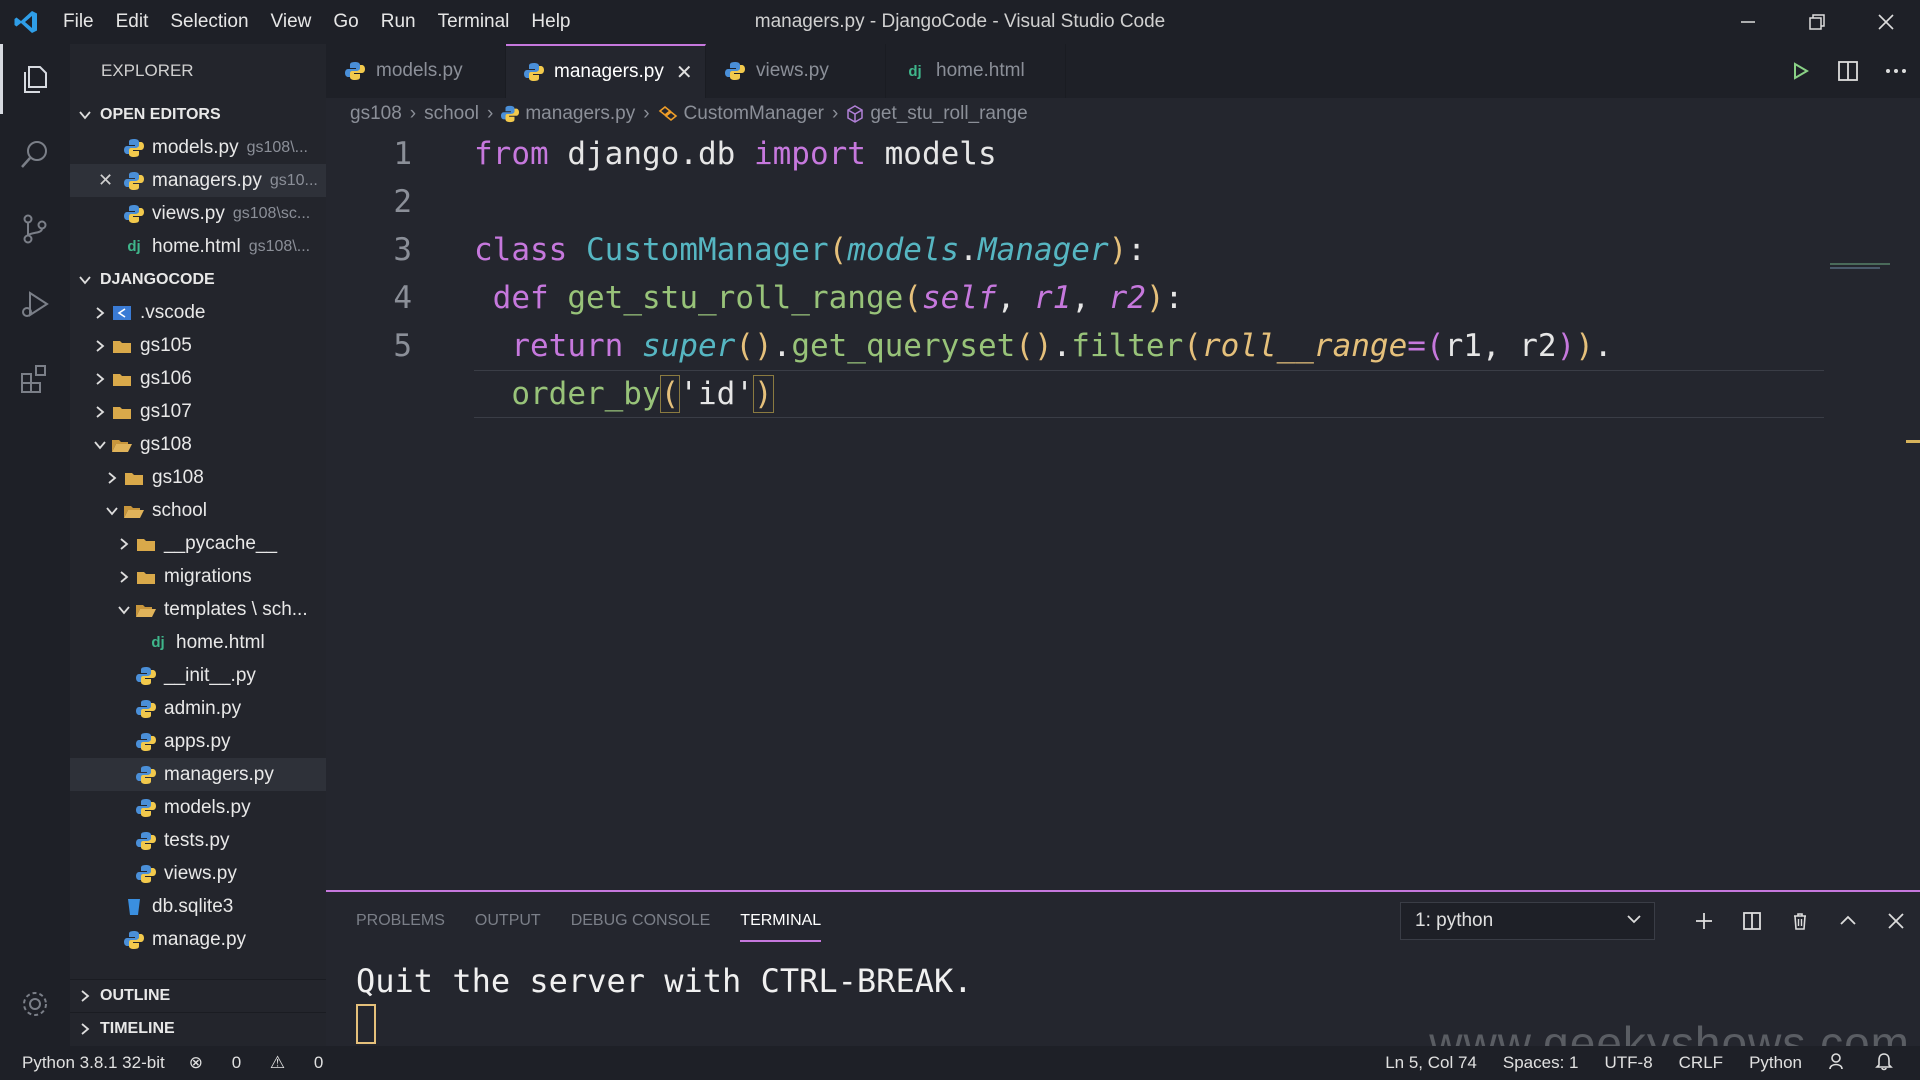  What do you see at coordinates (132, 22) in the screenshot?
I see `menu-edit: Edit` at bounding box center [132, 22].